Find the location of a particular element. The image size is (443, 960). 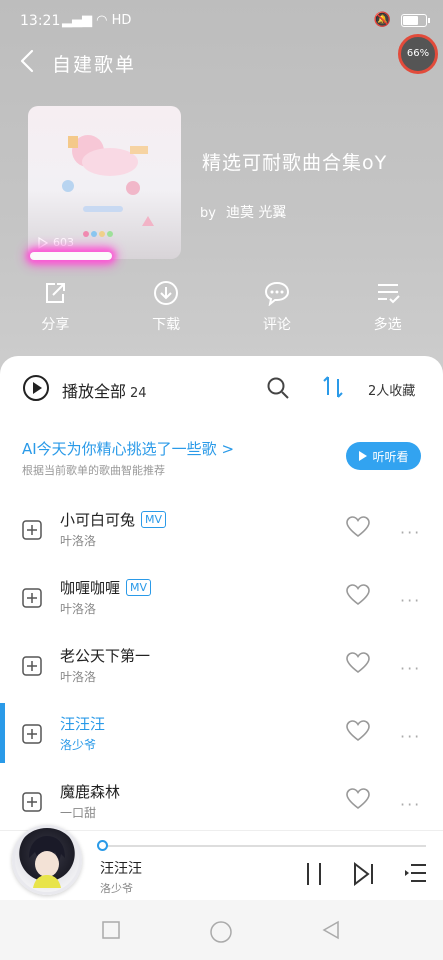

play-count-value: 603 is located at coordinates (63, 242).